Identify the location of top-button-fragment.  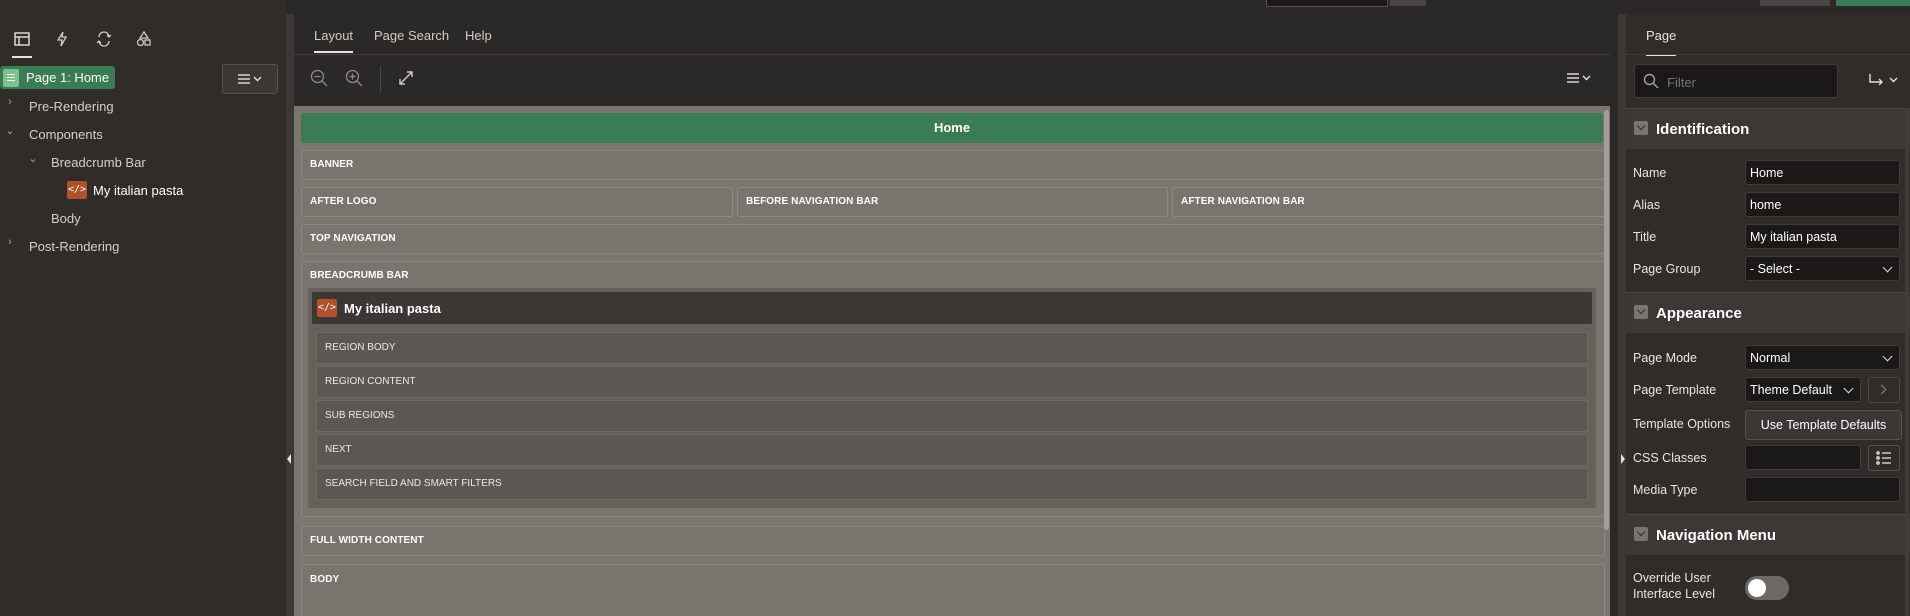
(1408, 3).